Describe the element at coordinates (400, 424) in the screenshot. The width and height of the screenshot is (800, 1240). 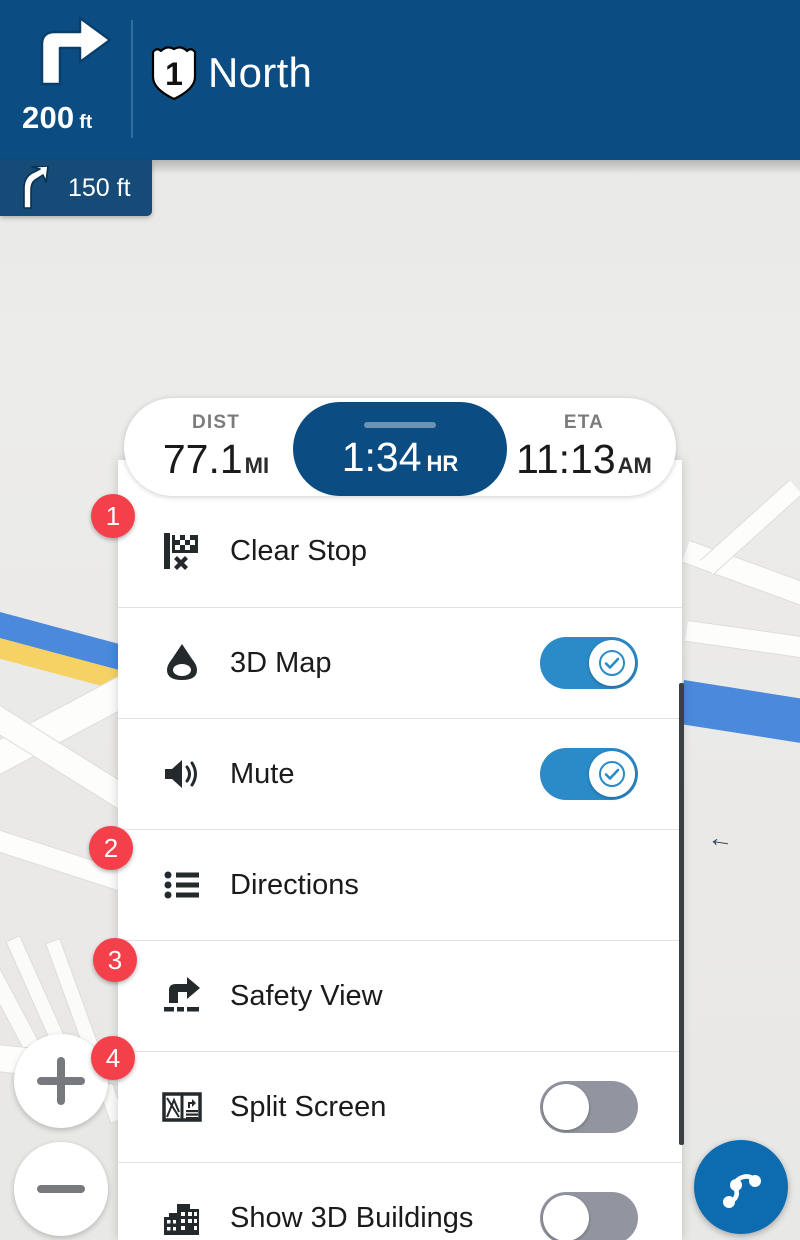
I see `drag-handle` at that location.